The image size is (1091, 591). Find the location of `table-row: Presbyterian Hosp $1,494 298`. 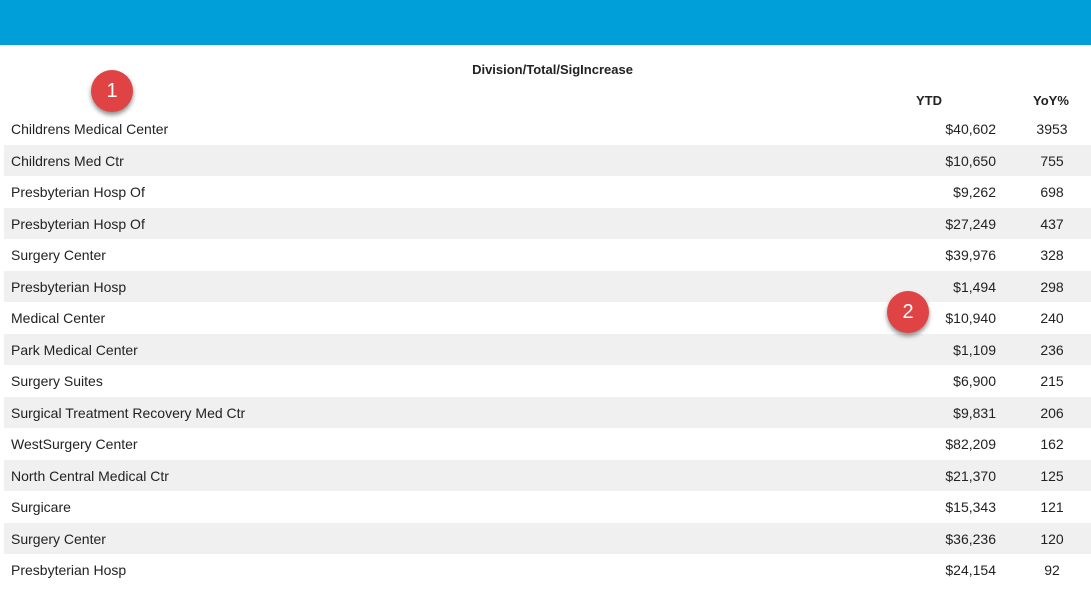

table-row: Presbyterian Hosp $1,494 298 is located at coordinates (547, 286).